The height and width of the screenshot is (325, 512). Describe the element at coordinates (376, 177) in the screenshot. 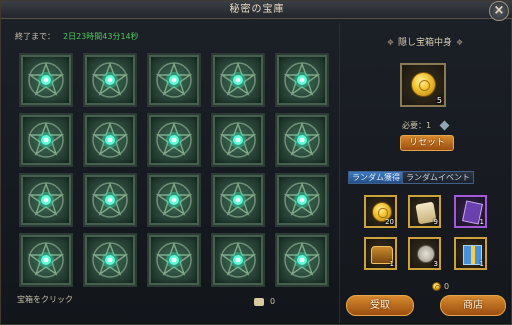

I see `tab-random-acquire: ランダム獲得` at that location.